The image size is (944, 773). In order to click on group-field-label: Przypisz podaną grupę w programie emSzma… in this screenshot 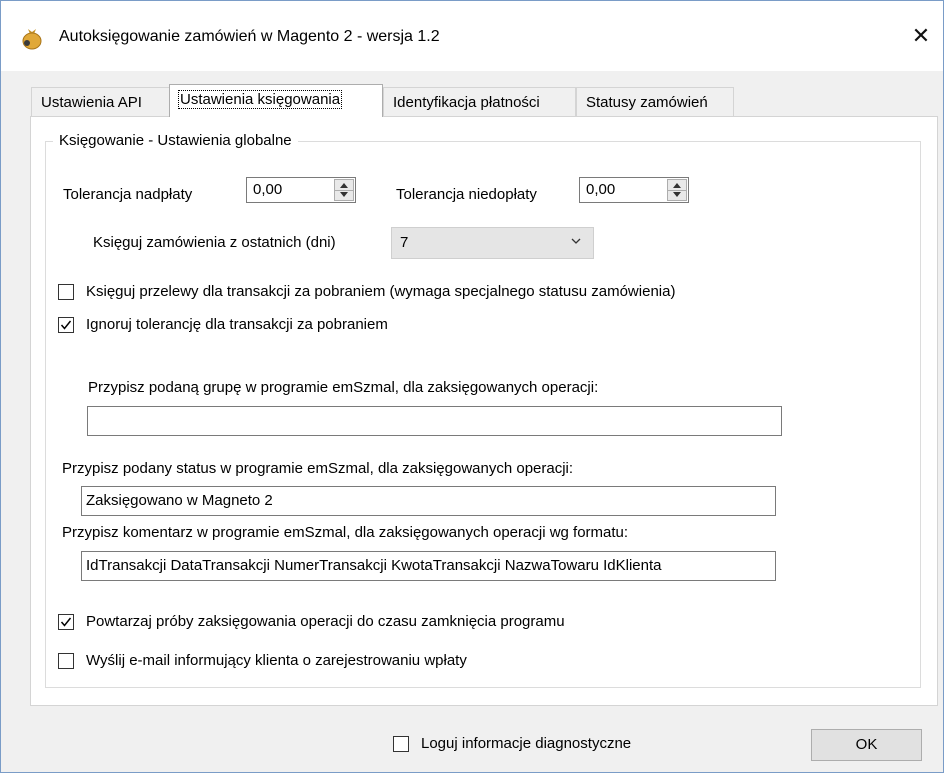, I will do `click(343, 387)`.